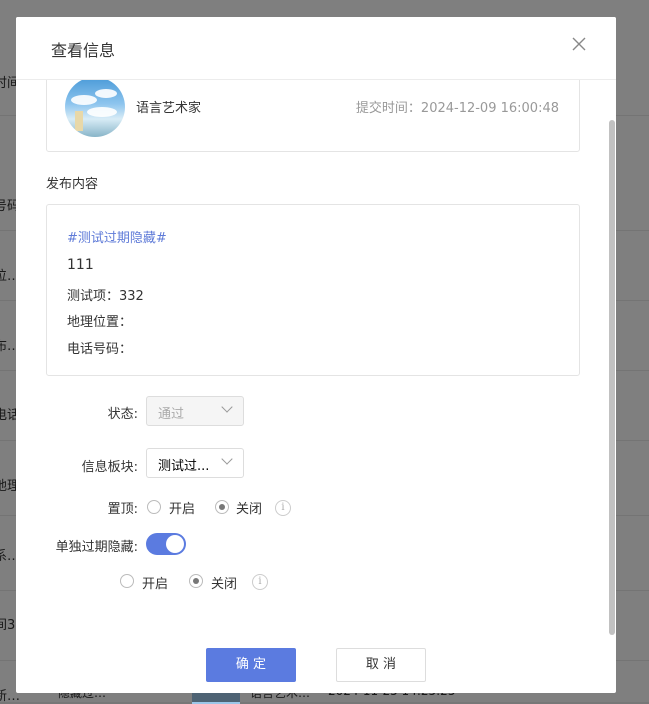  What do you see at coordinates (100, 322) in the screenshot?
I see `content-line: 地理位置：` at bounding box center [100, 322].